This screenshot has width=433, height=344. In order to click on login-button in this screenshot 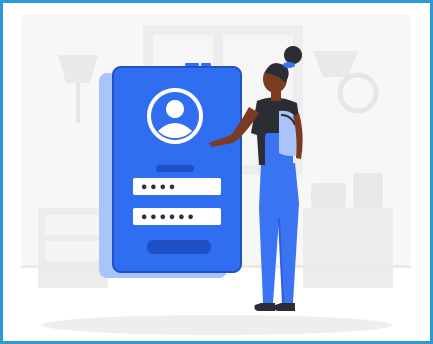, I will do `click(179, 247)`.